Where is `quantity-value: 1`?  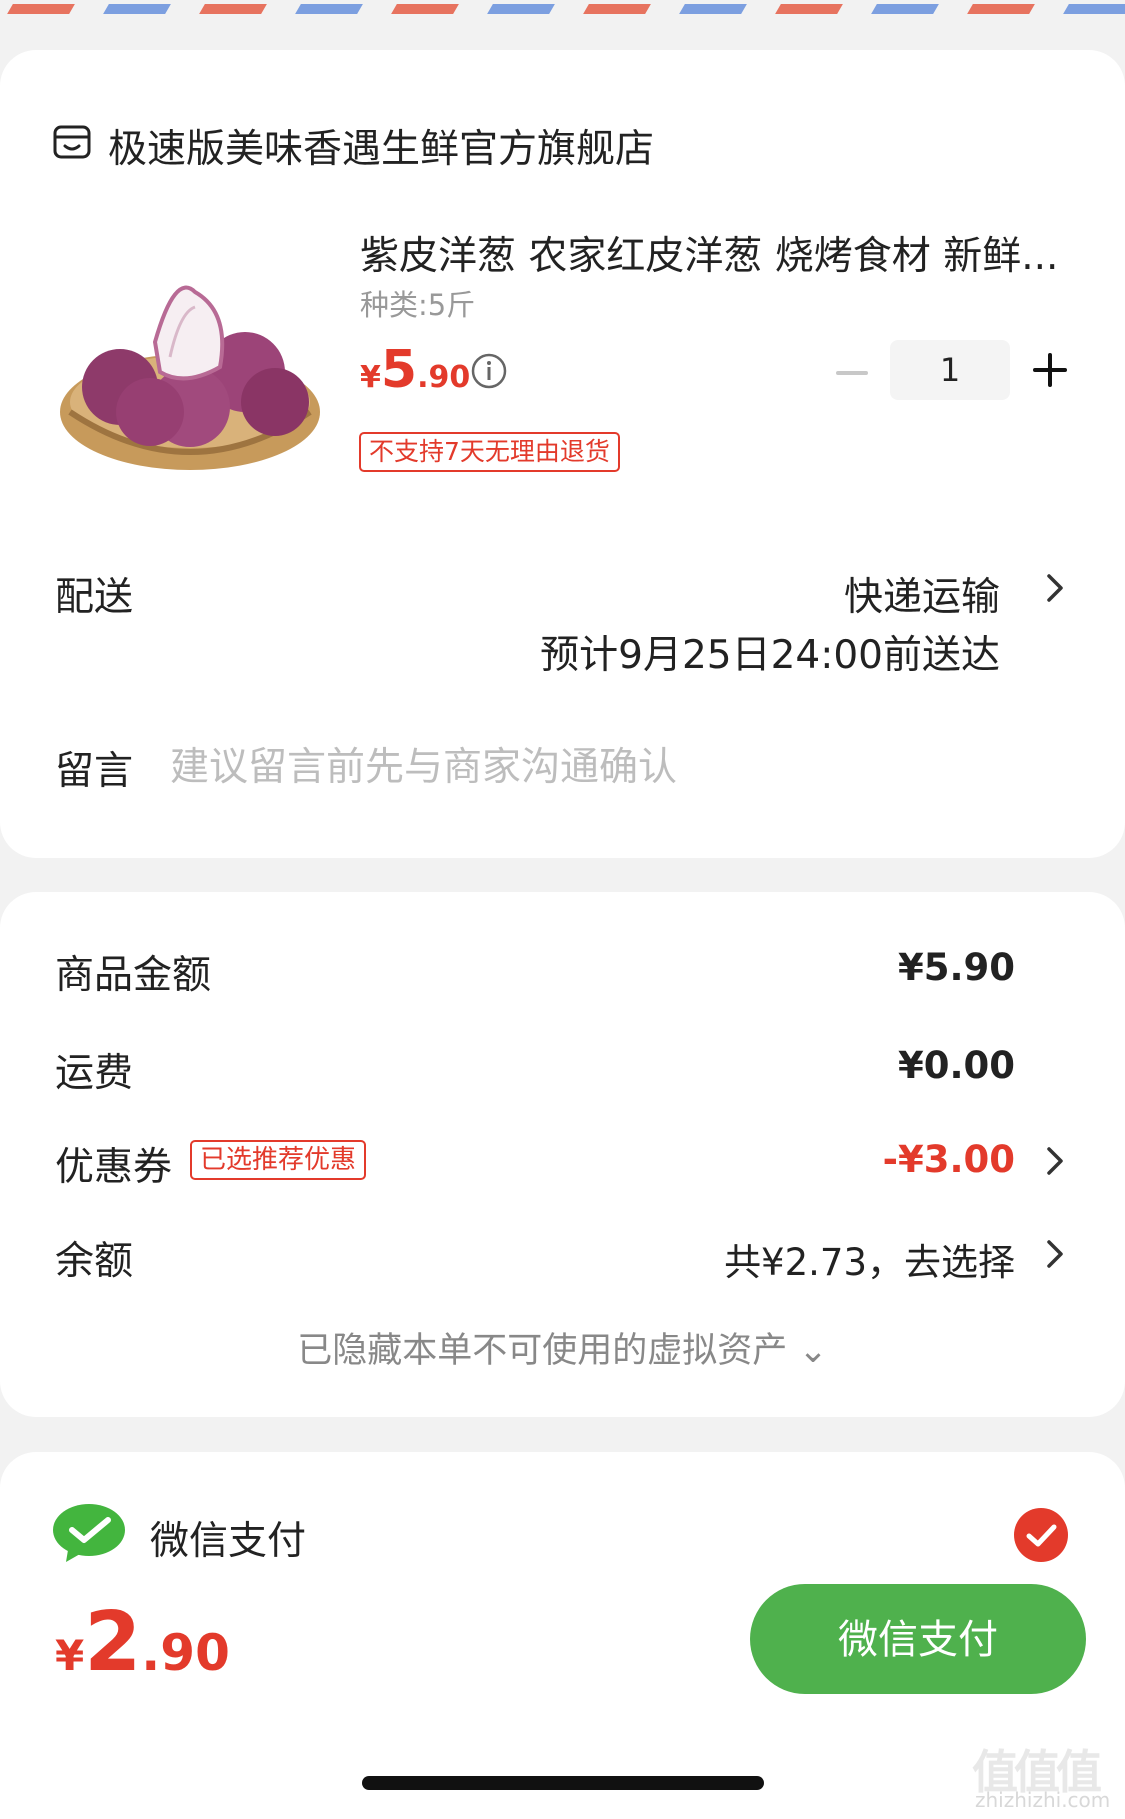
quantity-value: 1 is located at coordinates (950, 370).